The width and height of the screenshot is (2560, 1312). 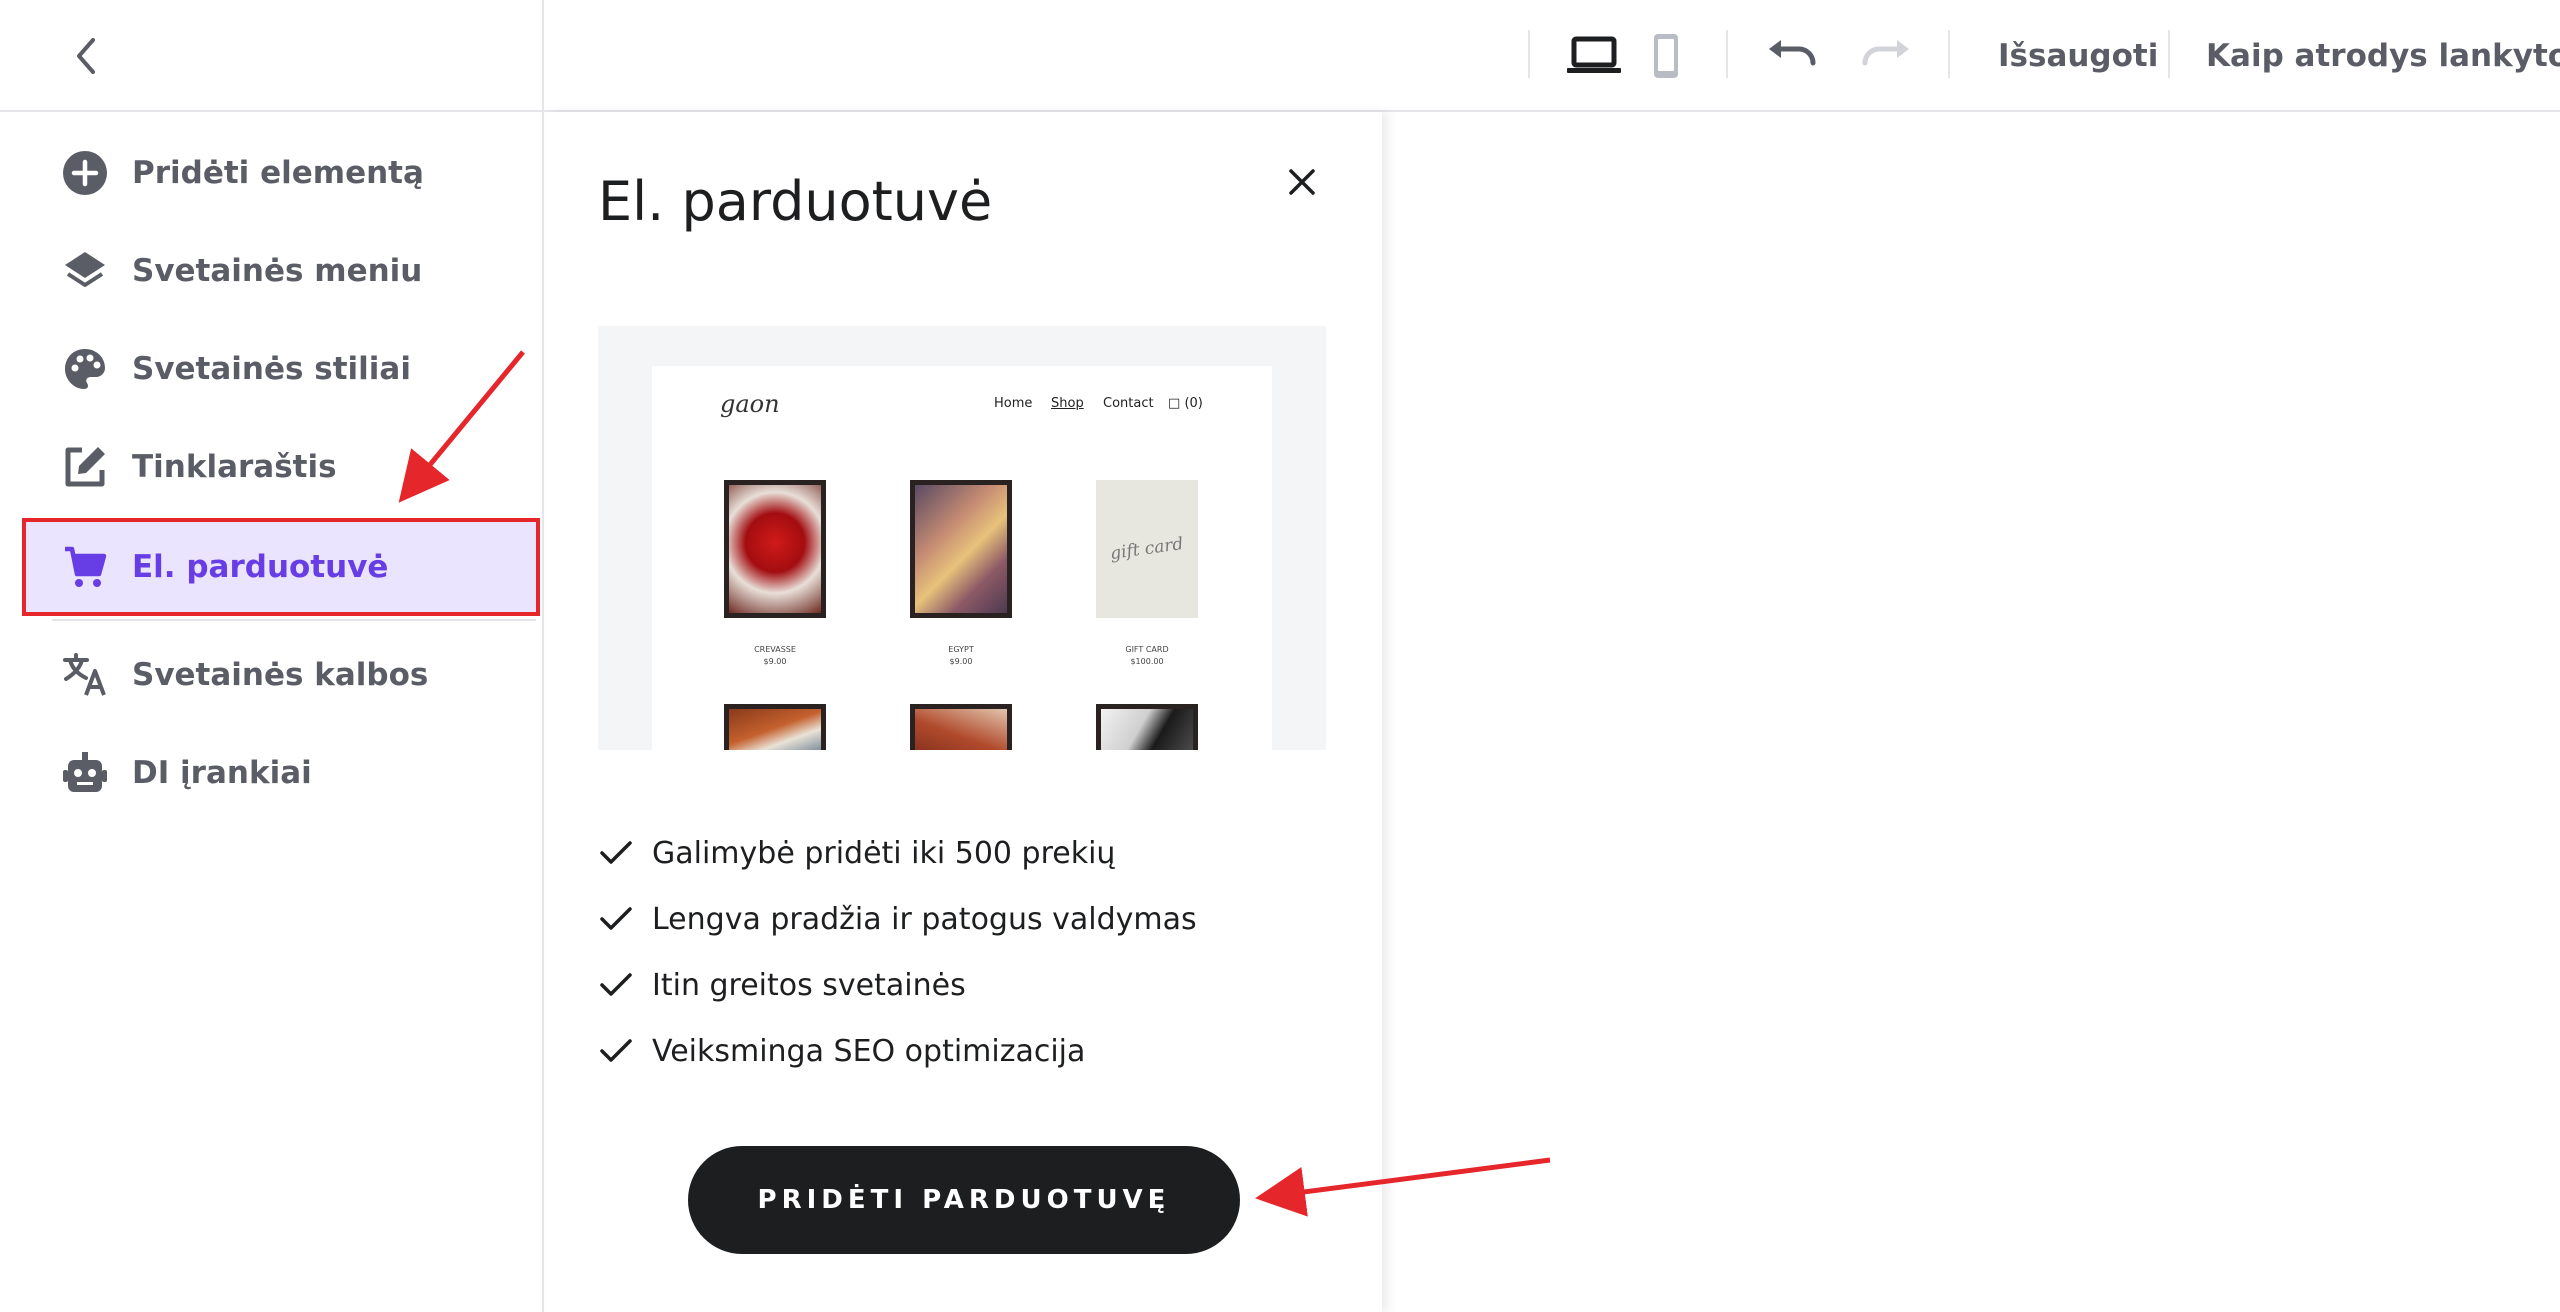 I want to click on product-caption: EGYPT $9.00, so click(x=961, y=656).